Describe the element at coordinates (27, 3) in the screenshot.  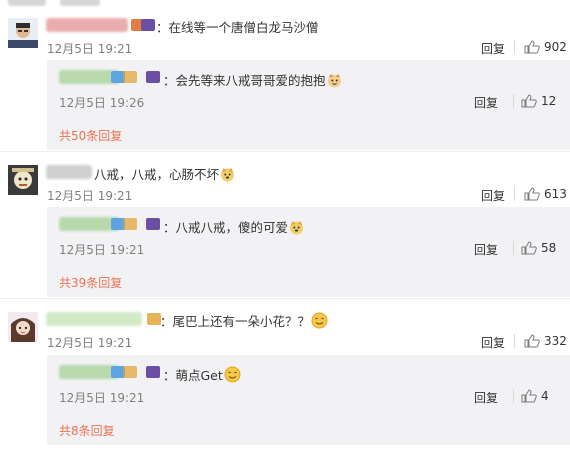
I see `sort-tab-hot` at that location.